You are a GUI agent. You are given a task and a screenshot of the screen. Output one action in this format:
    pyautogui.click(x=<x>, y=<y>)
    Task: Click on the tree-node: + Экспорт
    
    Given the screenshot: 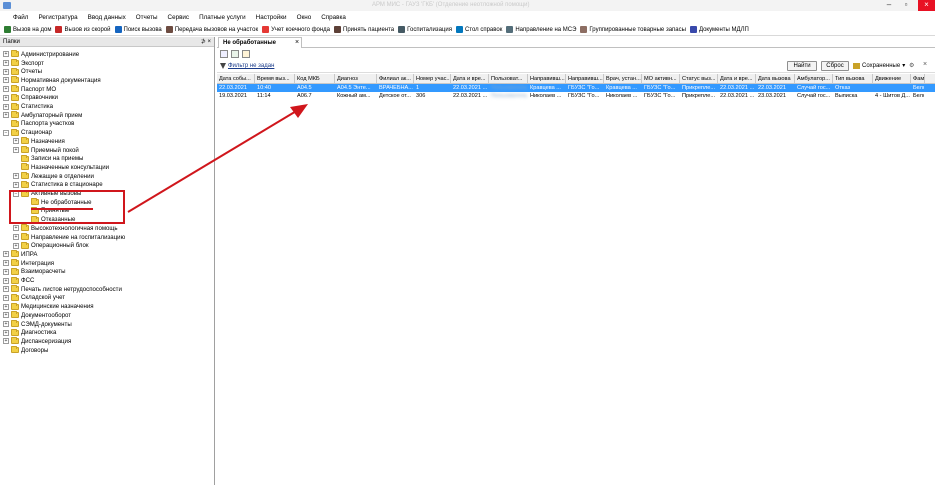 What is the action you would take?
    pyautogui.click(x=23, y=63)
    